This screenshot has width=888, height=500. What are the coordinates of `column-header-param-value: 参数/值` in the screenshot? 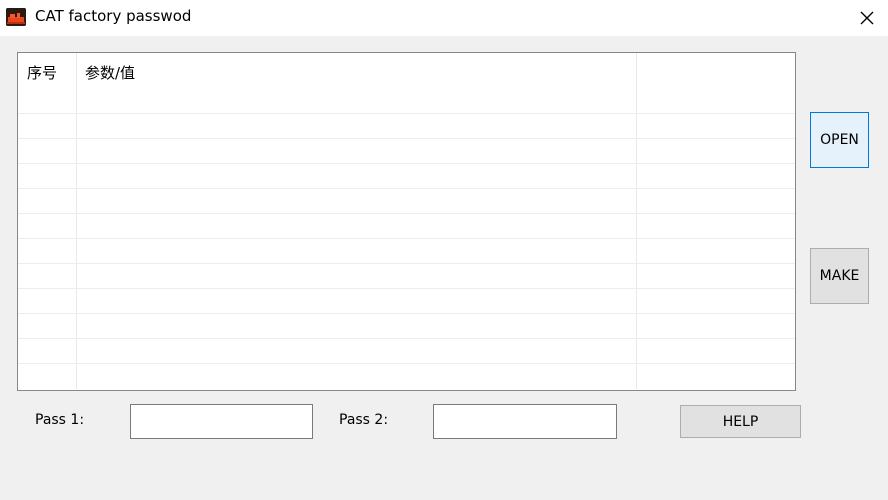 It's located at (356, 72).